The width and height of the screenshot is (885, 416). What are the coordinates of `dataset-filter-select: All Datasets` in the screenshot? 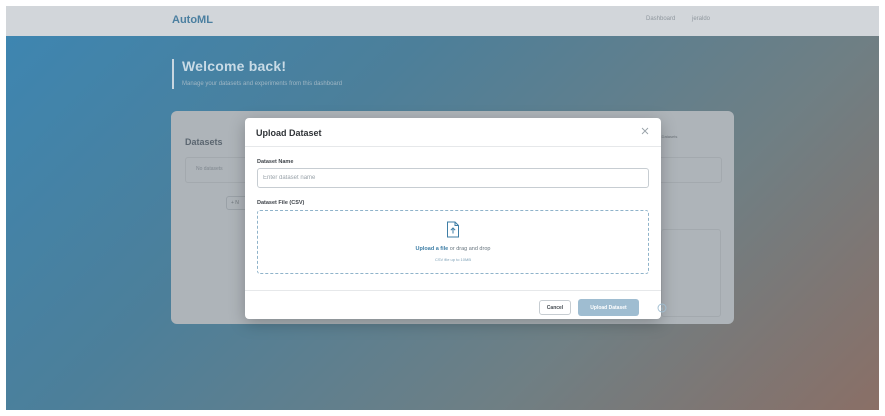 It's located at (688, 141).